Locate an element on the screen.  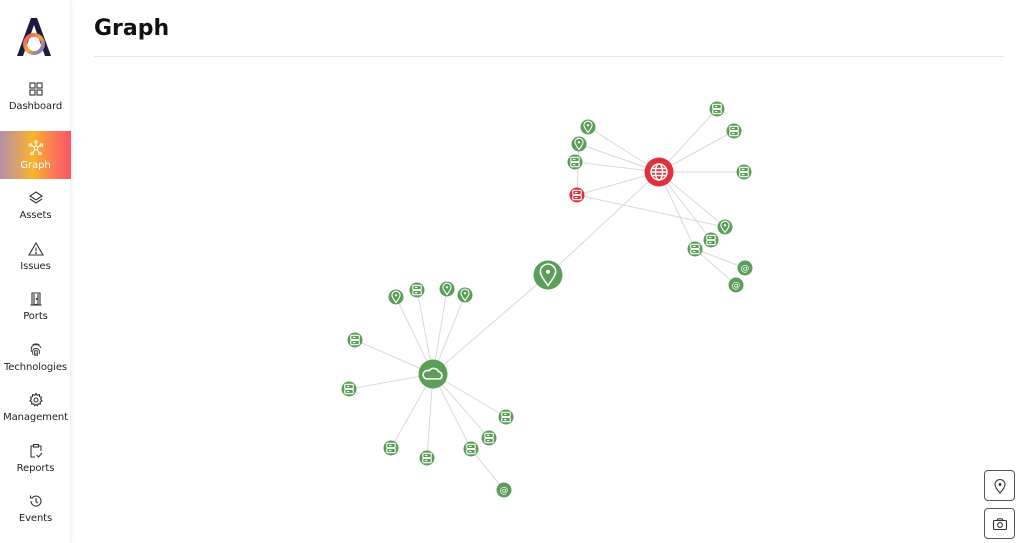
sidebar-item-reports: Reports is located at coordinates (35, 458).